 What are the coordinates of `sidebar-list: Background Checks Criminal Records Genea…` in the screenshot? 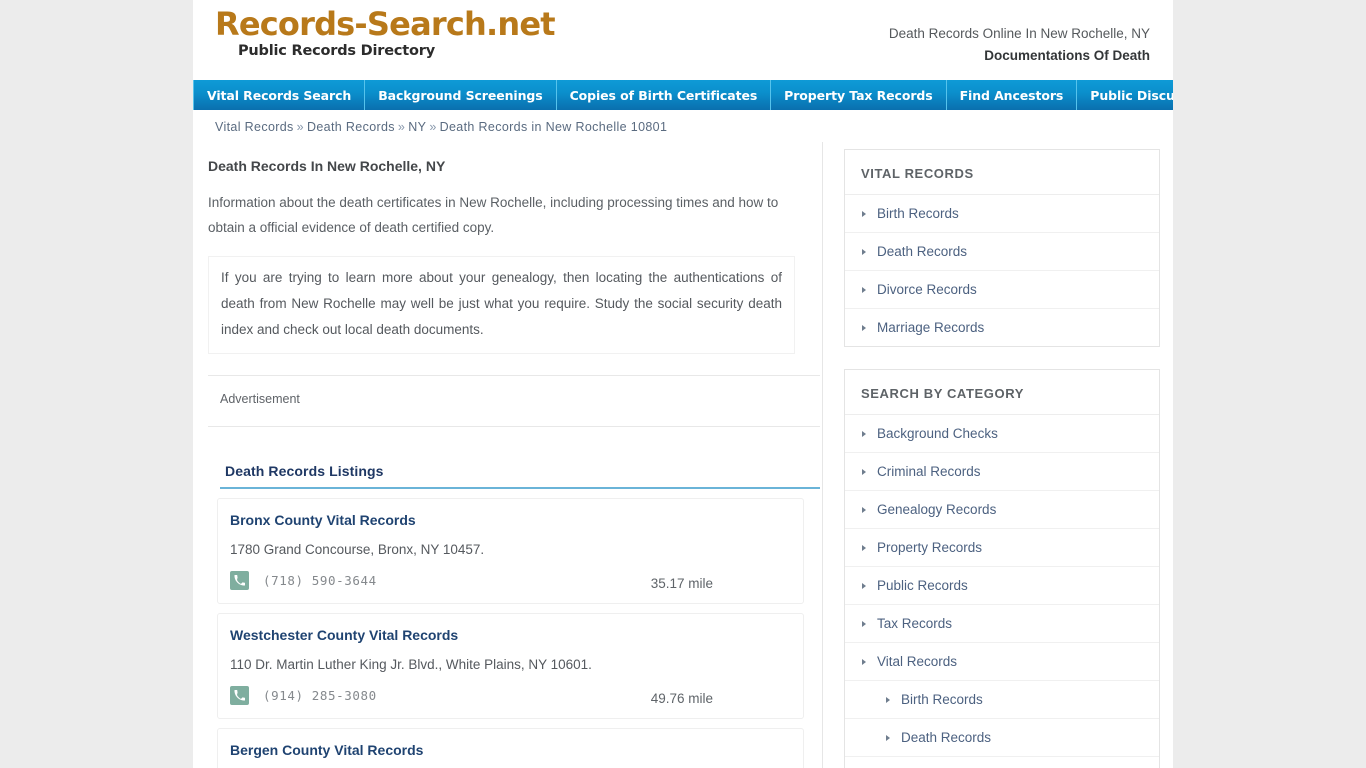 It's located at (1002, 591).